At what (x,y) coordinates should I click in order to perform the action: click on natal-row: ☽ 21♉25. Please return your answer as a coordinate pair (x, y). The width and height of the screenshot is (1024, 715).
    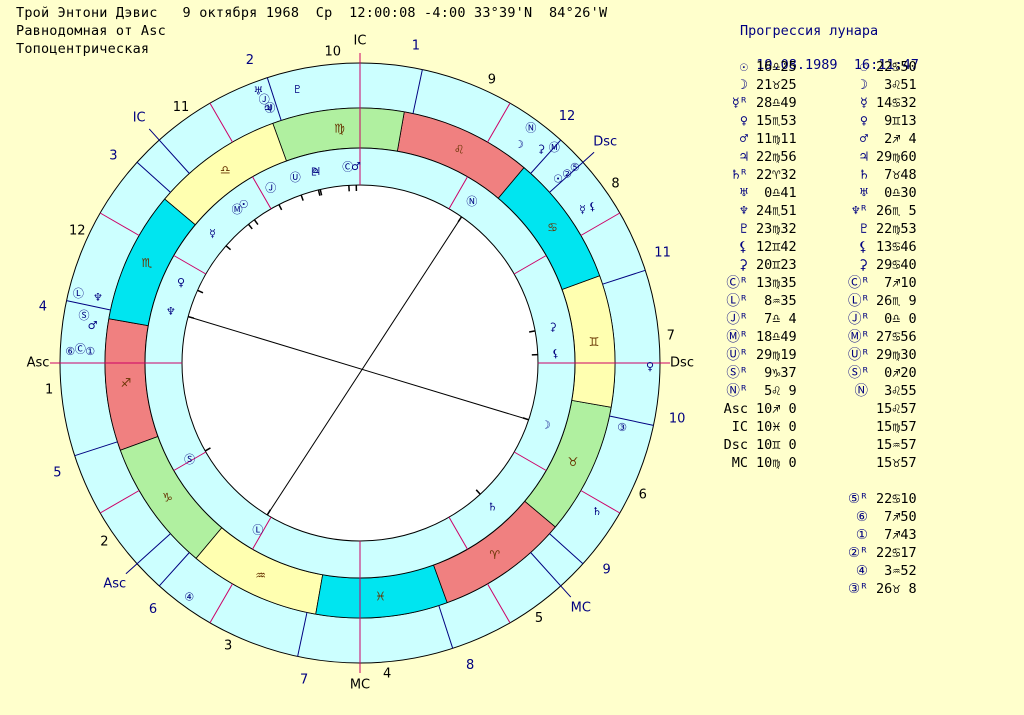
    Looking at the image, I should click on (756, 85).